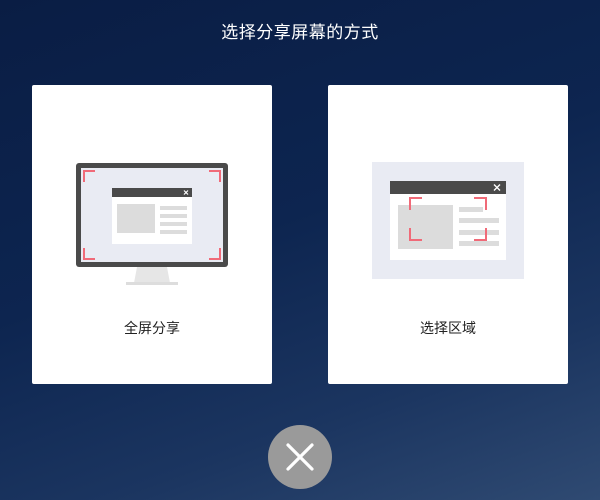 The width and height of the screenshot is (600, 500). I want to click on window-region-icon, so click(448, 220).